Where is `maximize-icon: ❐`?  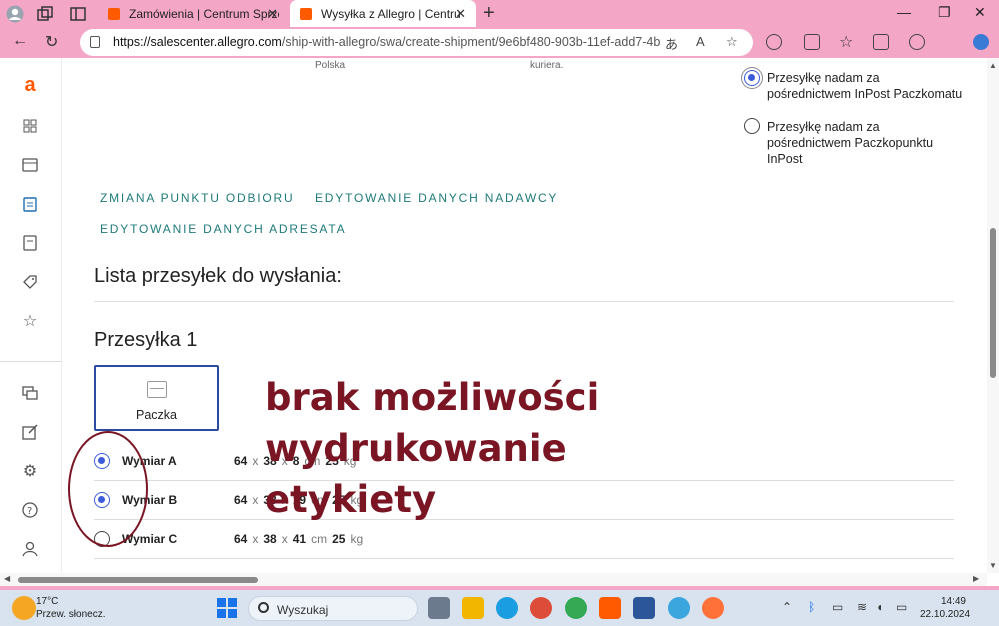
maximize-icon: ❐ is located at coordinates (944, 12).